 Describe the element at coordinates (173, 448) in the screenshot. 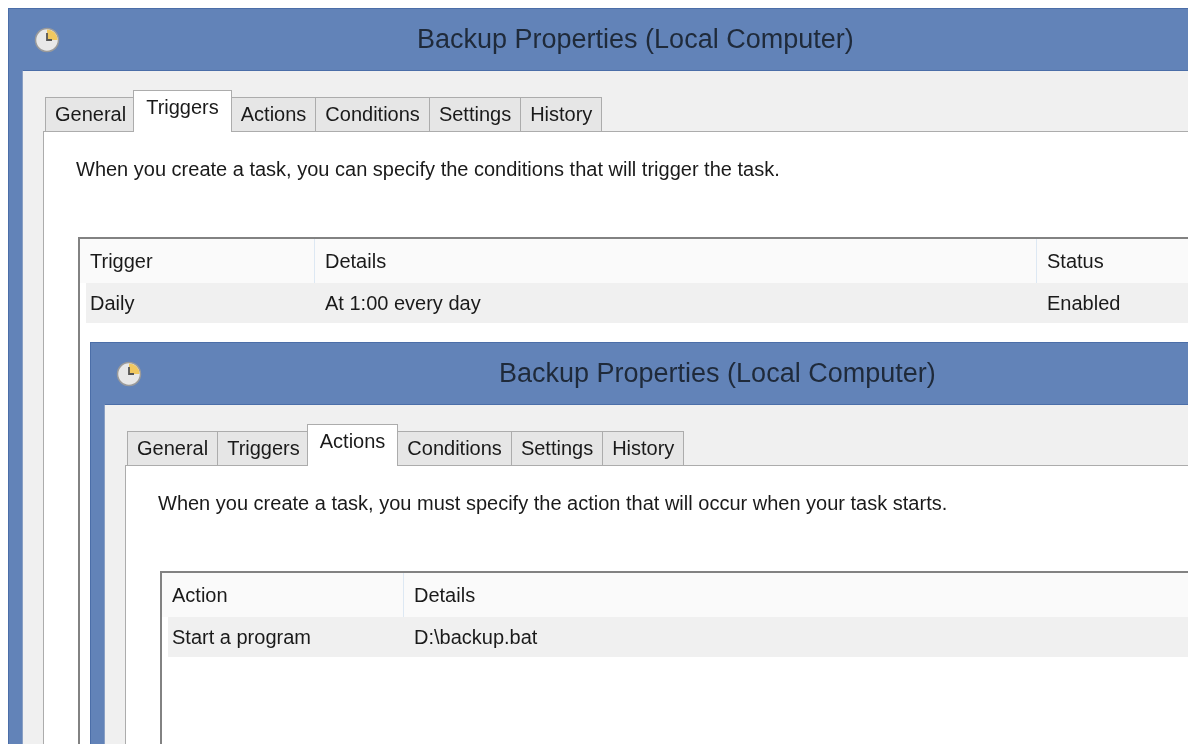

I see `tab: General` at that location.